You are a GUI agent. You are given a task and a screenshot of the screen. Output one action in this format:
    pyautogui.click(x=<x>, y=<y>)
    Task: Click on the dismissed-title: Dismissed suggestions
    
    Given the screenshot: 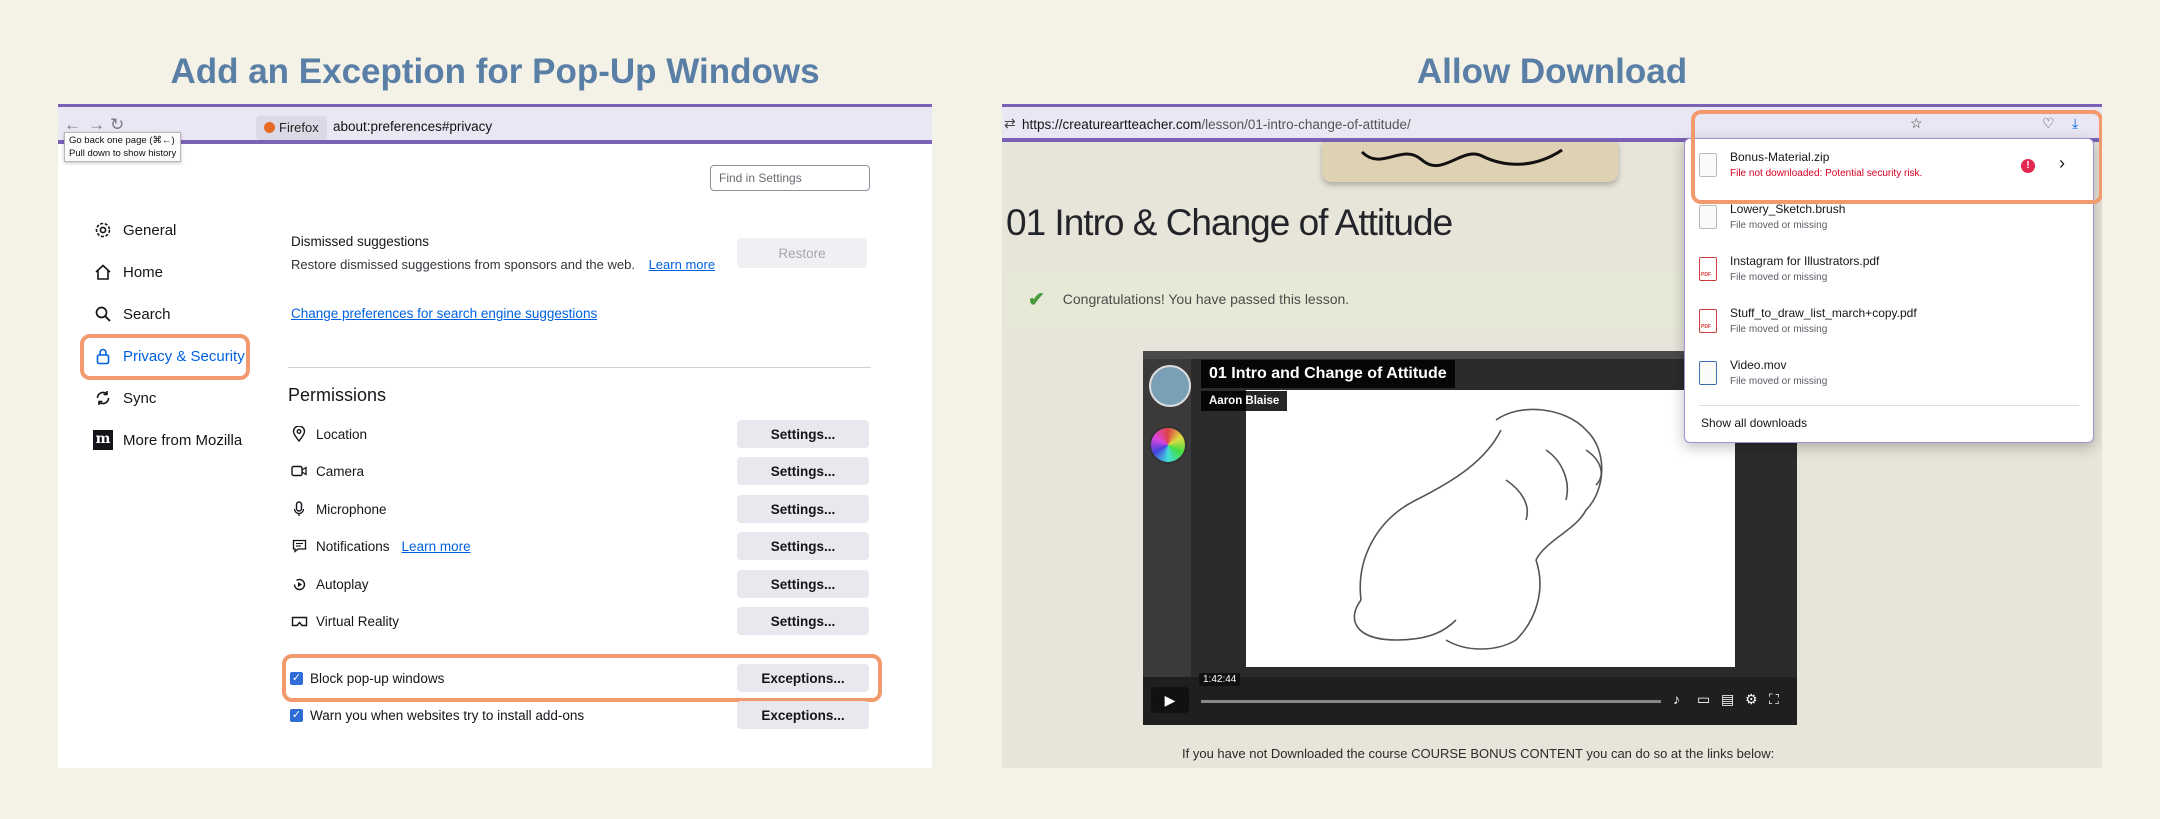 What is the action you would take?
    pyautogui.click(x=360, y=241)
    